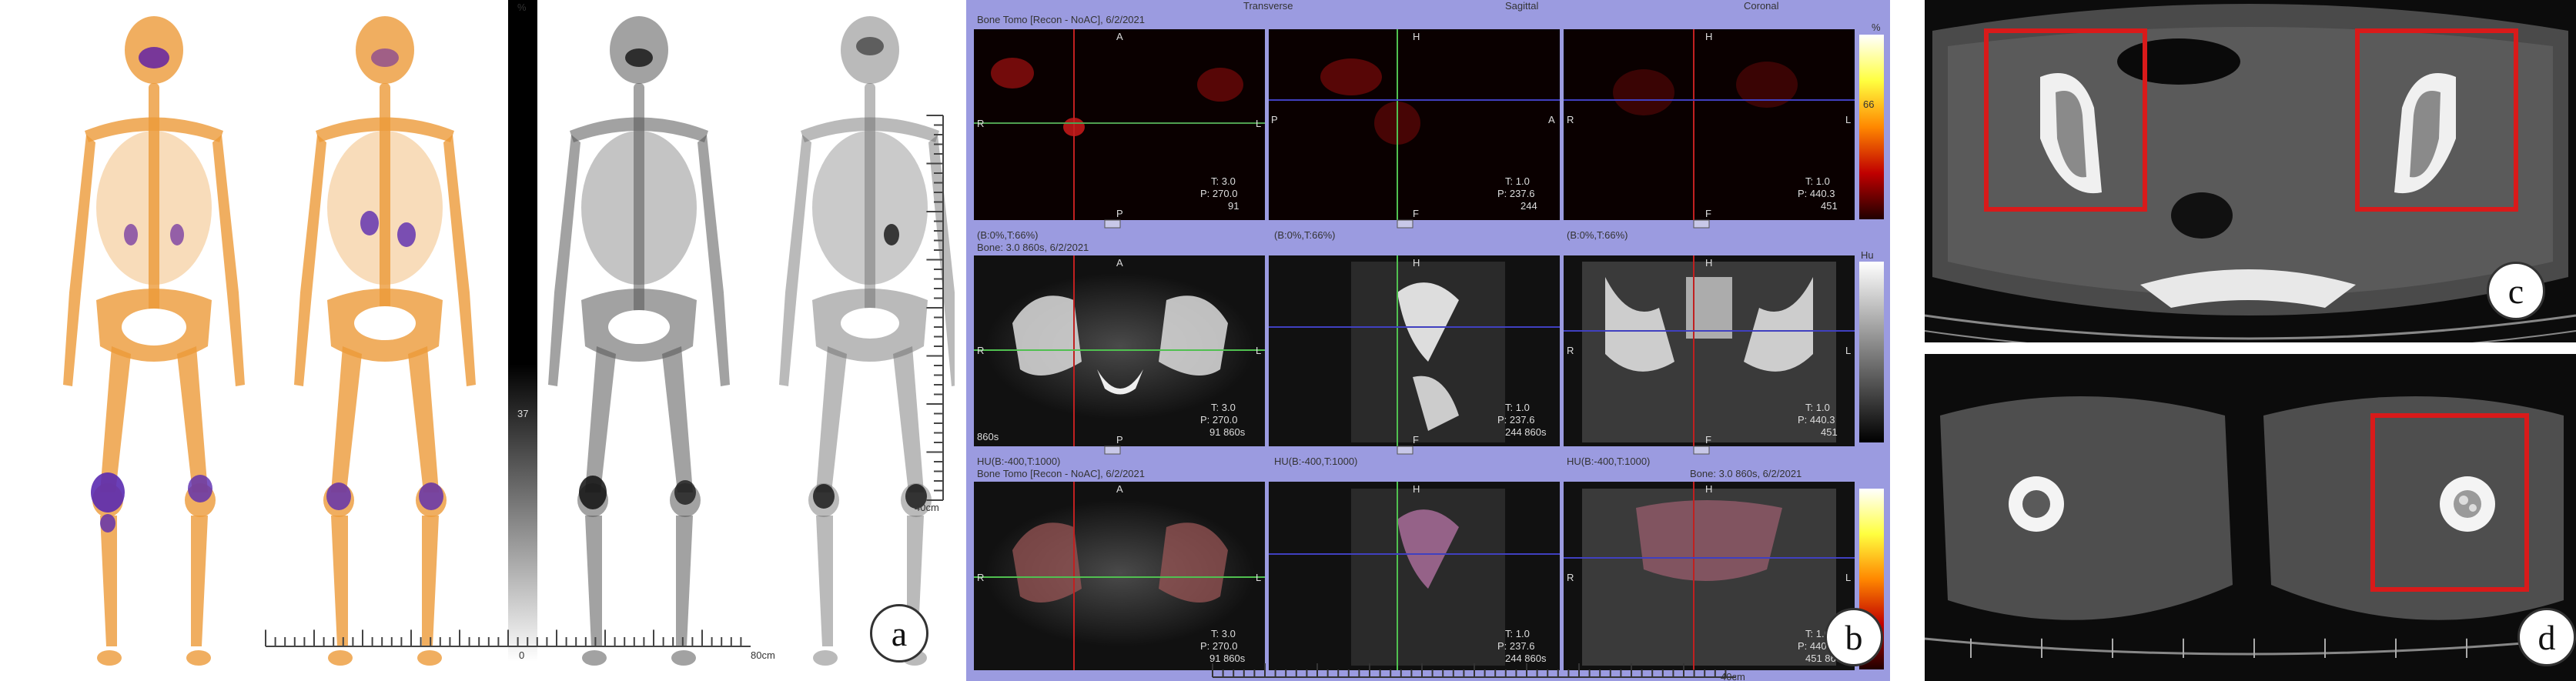  I want to click on colorbar-top-label: %, so click(522, 7).